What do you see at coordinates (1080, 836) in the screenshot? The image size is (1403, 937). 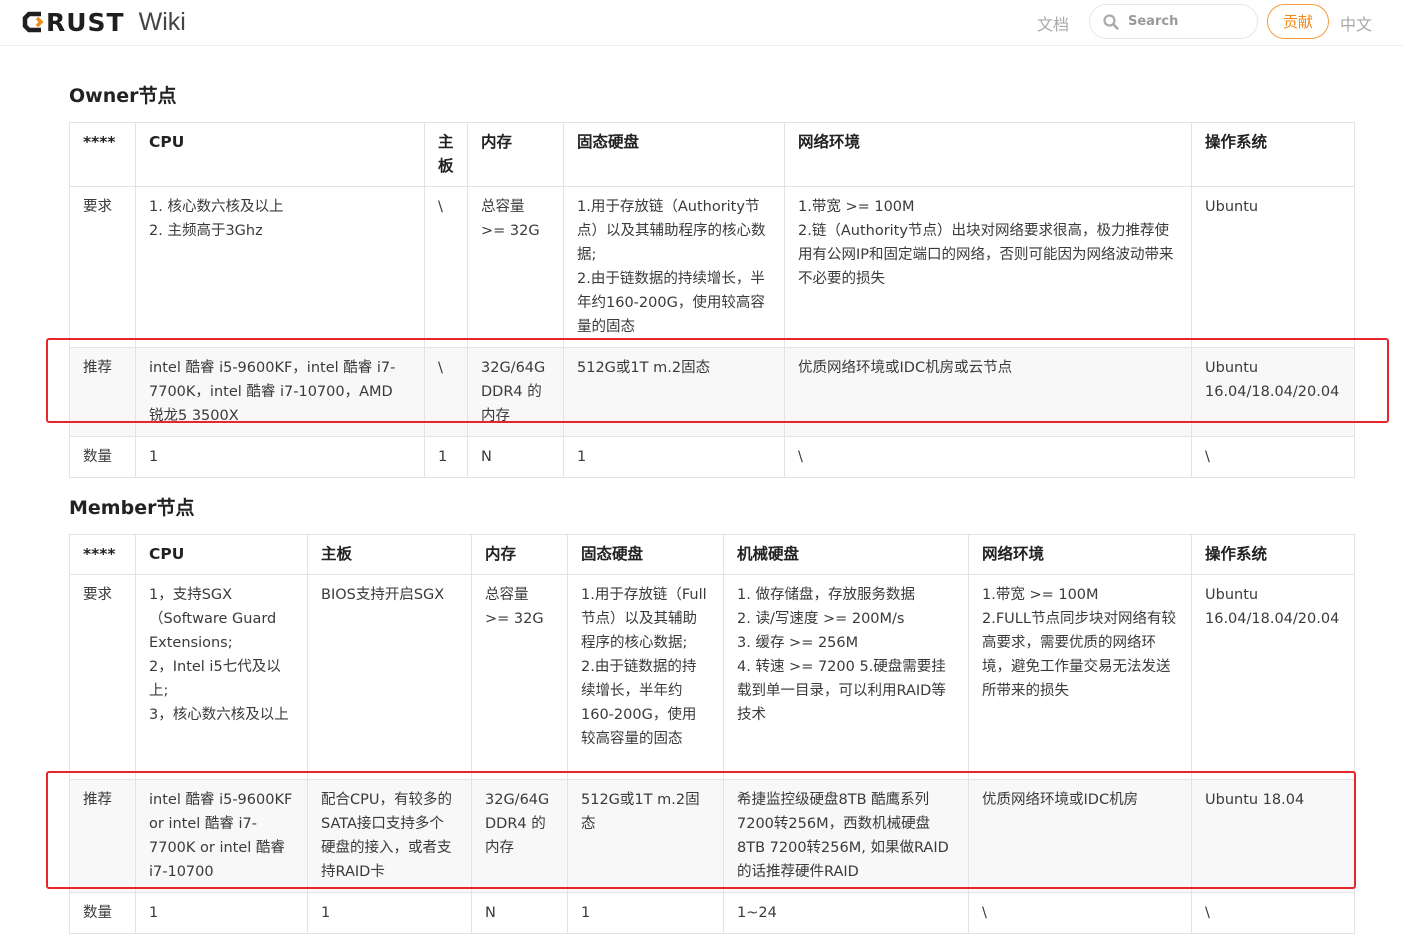 I see `table-cell: 优质网络环境或IDC机房` at bounding box center [1080, 836].